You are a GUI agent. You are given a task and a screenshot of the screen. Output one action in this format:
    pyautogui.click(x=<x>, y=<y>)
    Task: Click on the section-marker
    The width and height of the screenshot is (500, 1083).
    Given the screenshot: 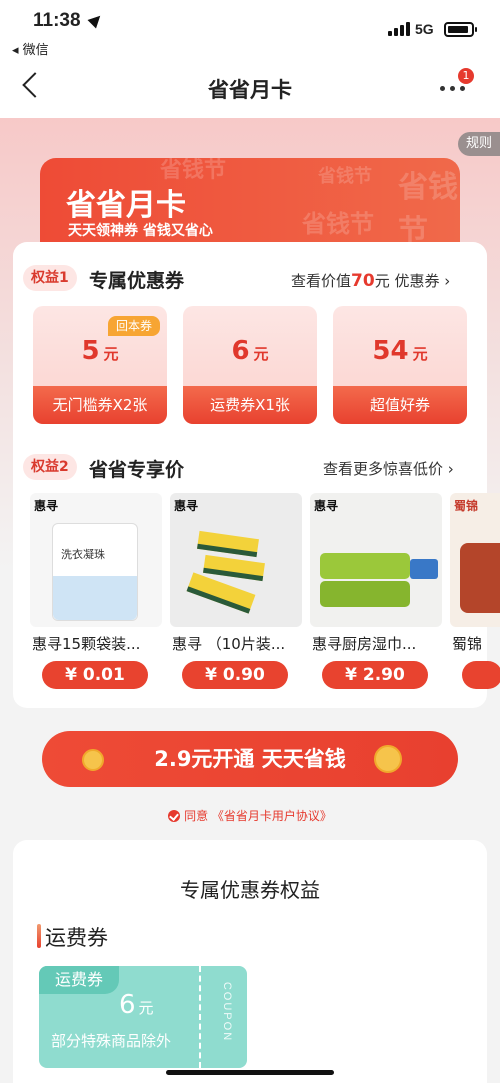 What is the action you would take?
    pyautogui.click(x=39, y=936)
    